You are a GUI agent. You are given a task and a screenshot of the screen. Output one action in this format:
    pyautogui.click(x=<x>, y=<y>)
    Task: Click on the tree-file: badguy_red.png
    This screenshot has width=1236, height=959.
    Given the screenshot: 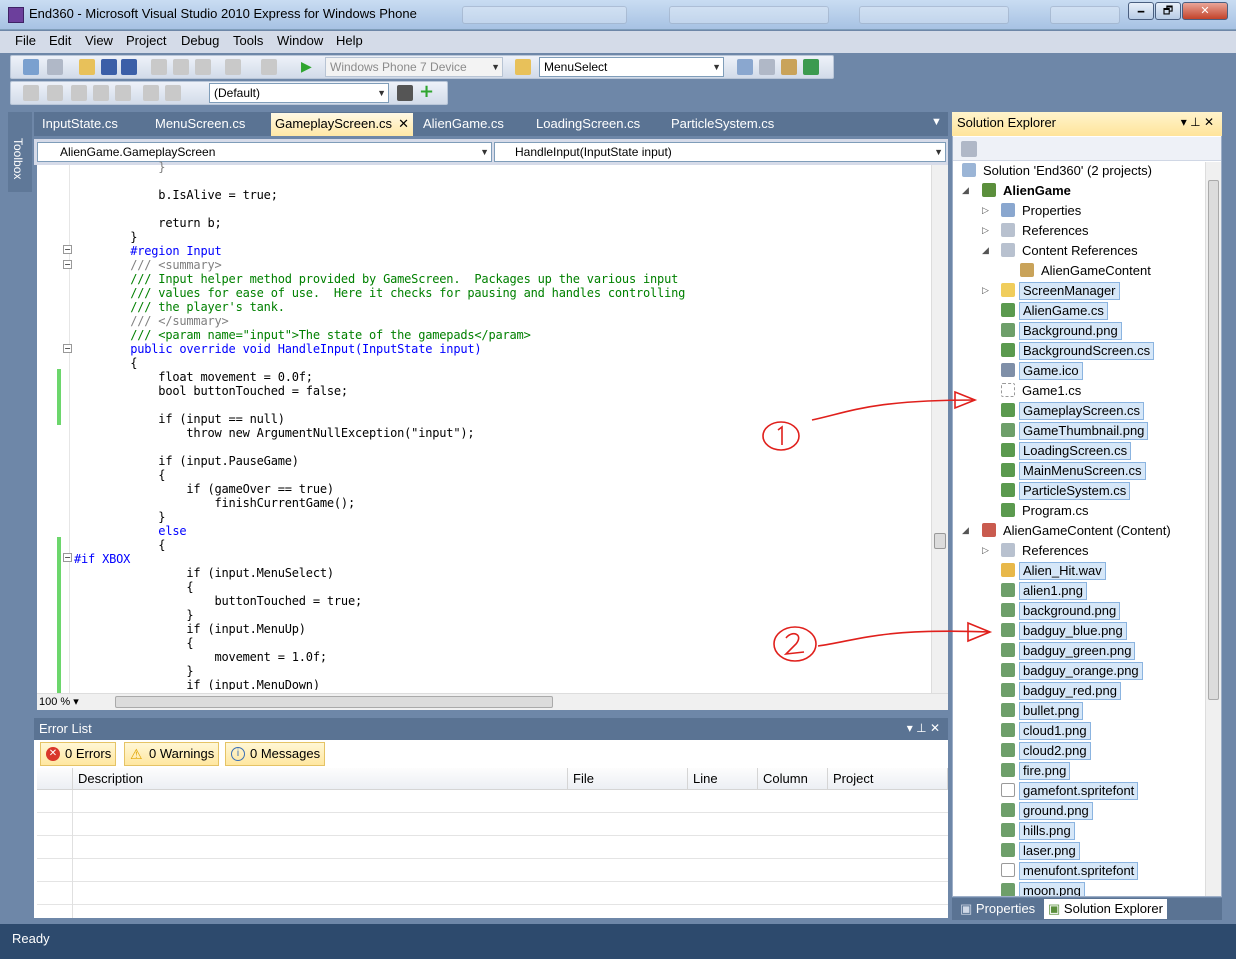 What is the action you would take?
    pyautogui.click(x=1061, y=691)
    